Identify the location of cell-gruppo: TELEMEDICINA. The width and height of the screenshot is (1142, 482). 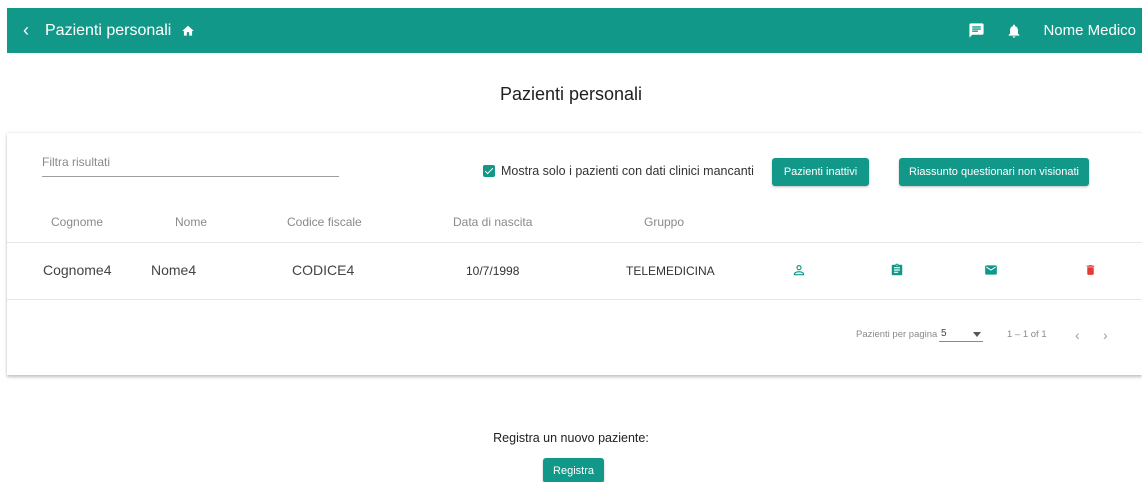
(670, 271).